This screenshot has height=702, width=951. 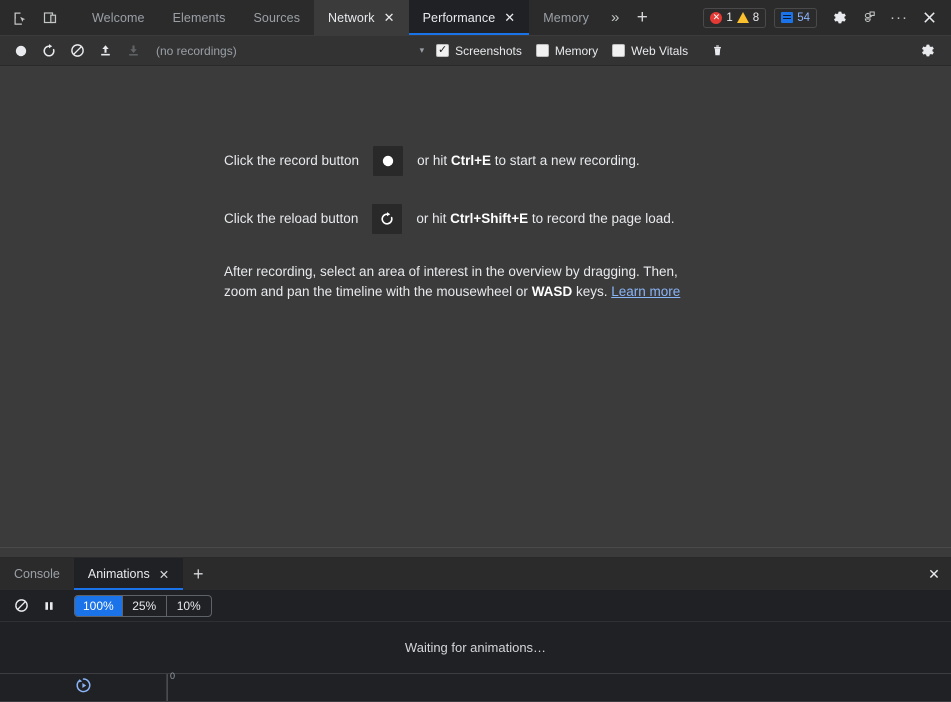 What do you see at coordinates (189, 606) in the screenshot?
I see `speed-10: 10%` at bounding box center [189, 606].